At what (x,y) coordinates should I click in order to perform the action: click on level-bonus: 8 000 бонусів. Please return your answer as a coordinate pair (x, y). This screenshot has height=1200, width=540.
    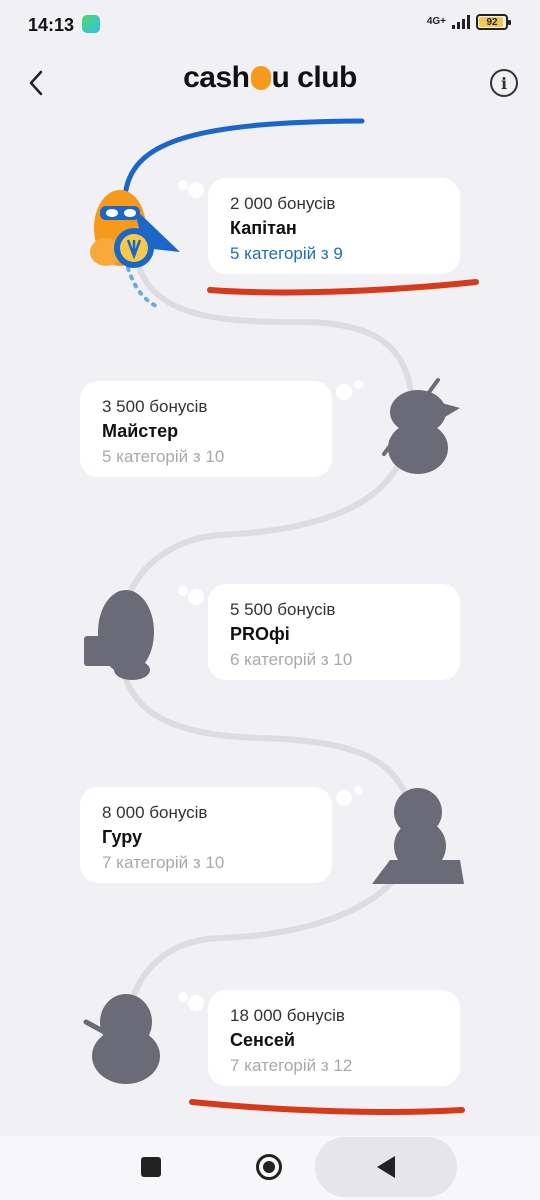
    Looking at the image, I should click on (155, 812).